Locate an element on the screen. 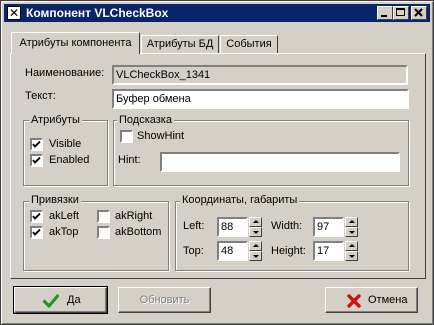  refresh-button: Обновить is located at coordinates (164, 300).